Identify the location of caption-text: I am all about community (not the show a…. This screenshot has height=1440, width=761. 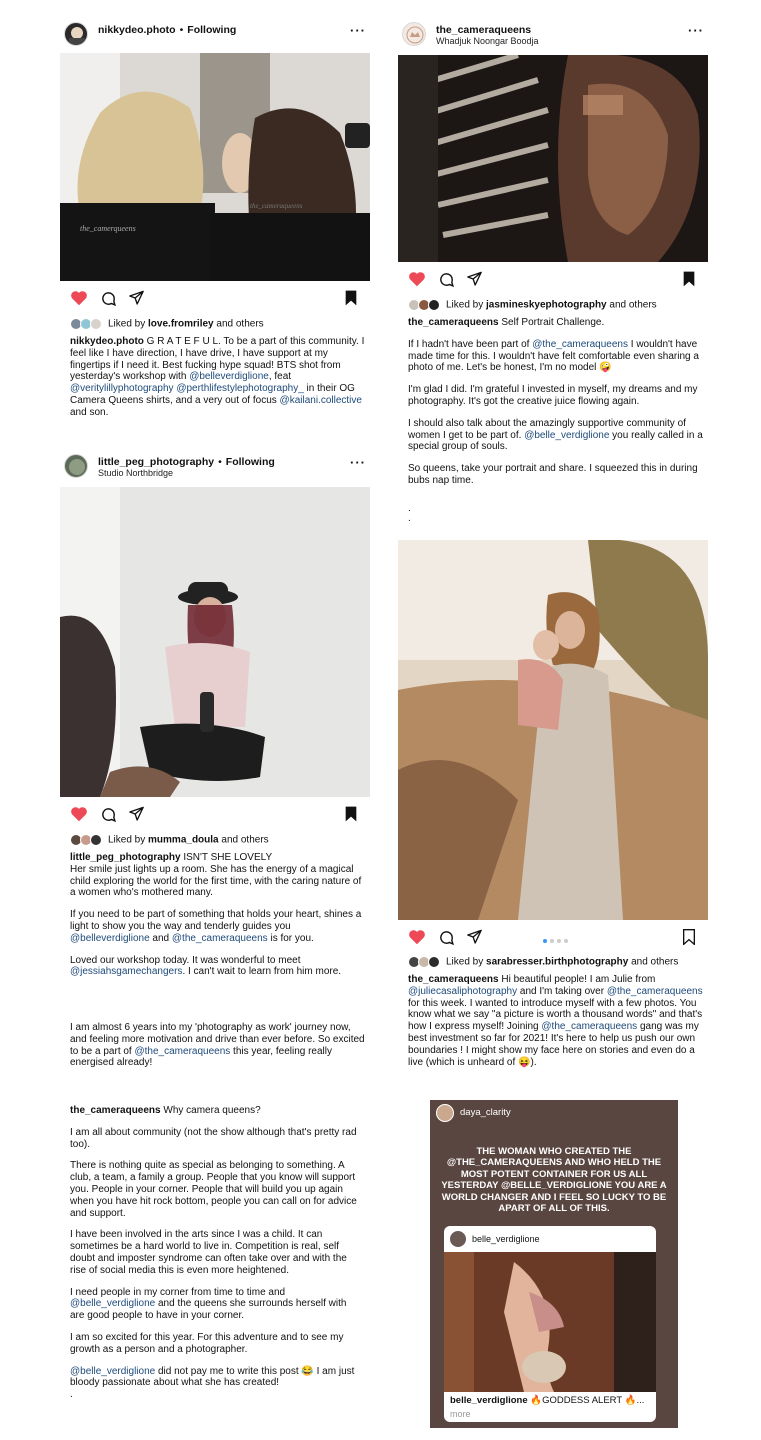
(213, 1138).